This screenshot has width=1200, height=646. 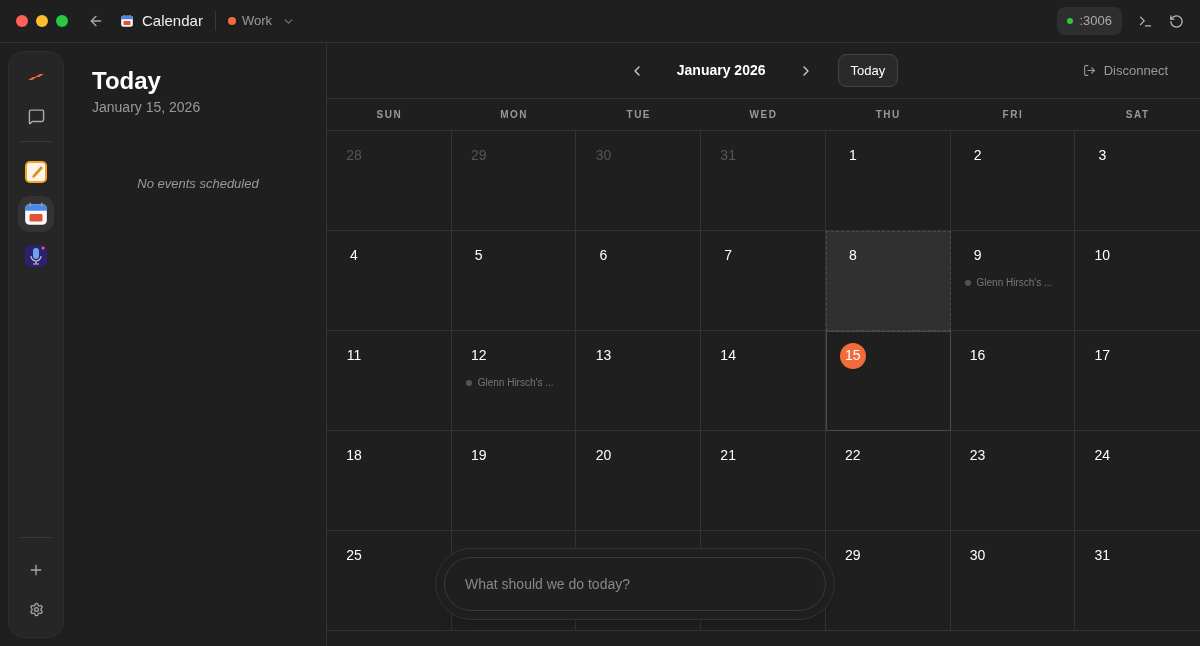 I want to click on weekday-label: TUE, so click(x=639, y=115).